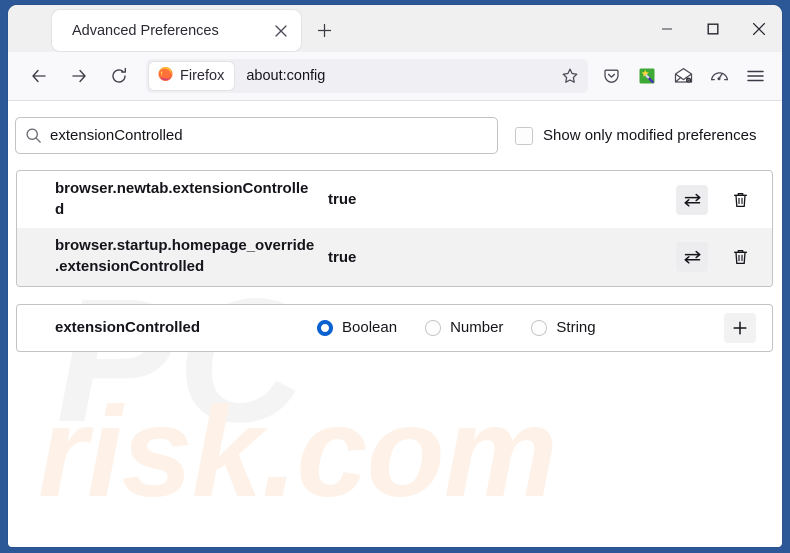 The image size is (790, 553). What do you see at coordinates (256, 135) in the screenshot?
I see `search-input: extensionControlled` at bounding box center [256, 135].